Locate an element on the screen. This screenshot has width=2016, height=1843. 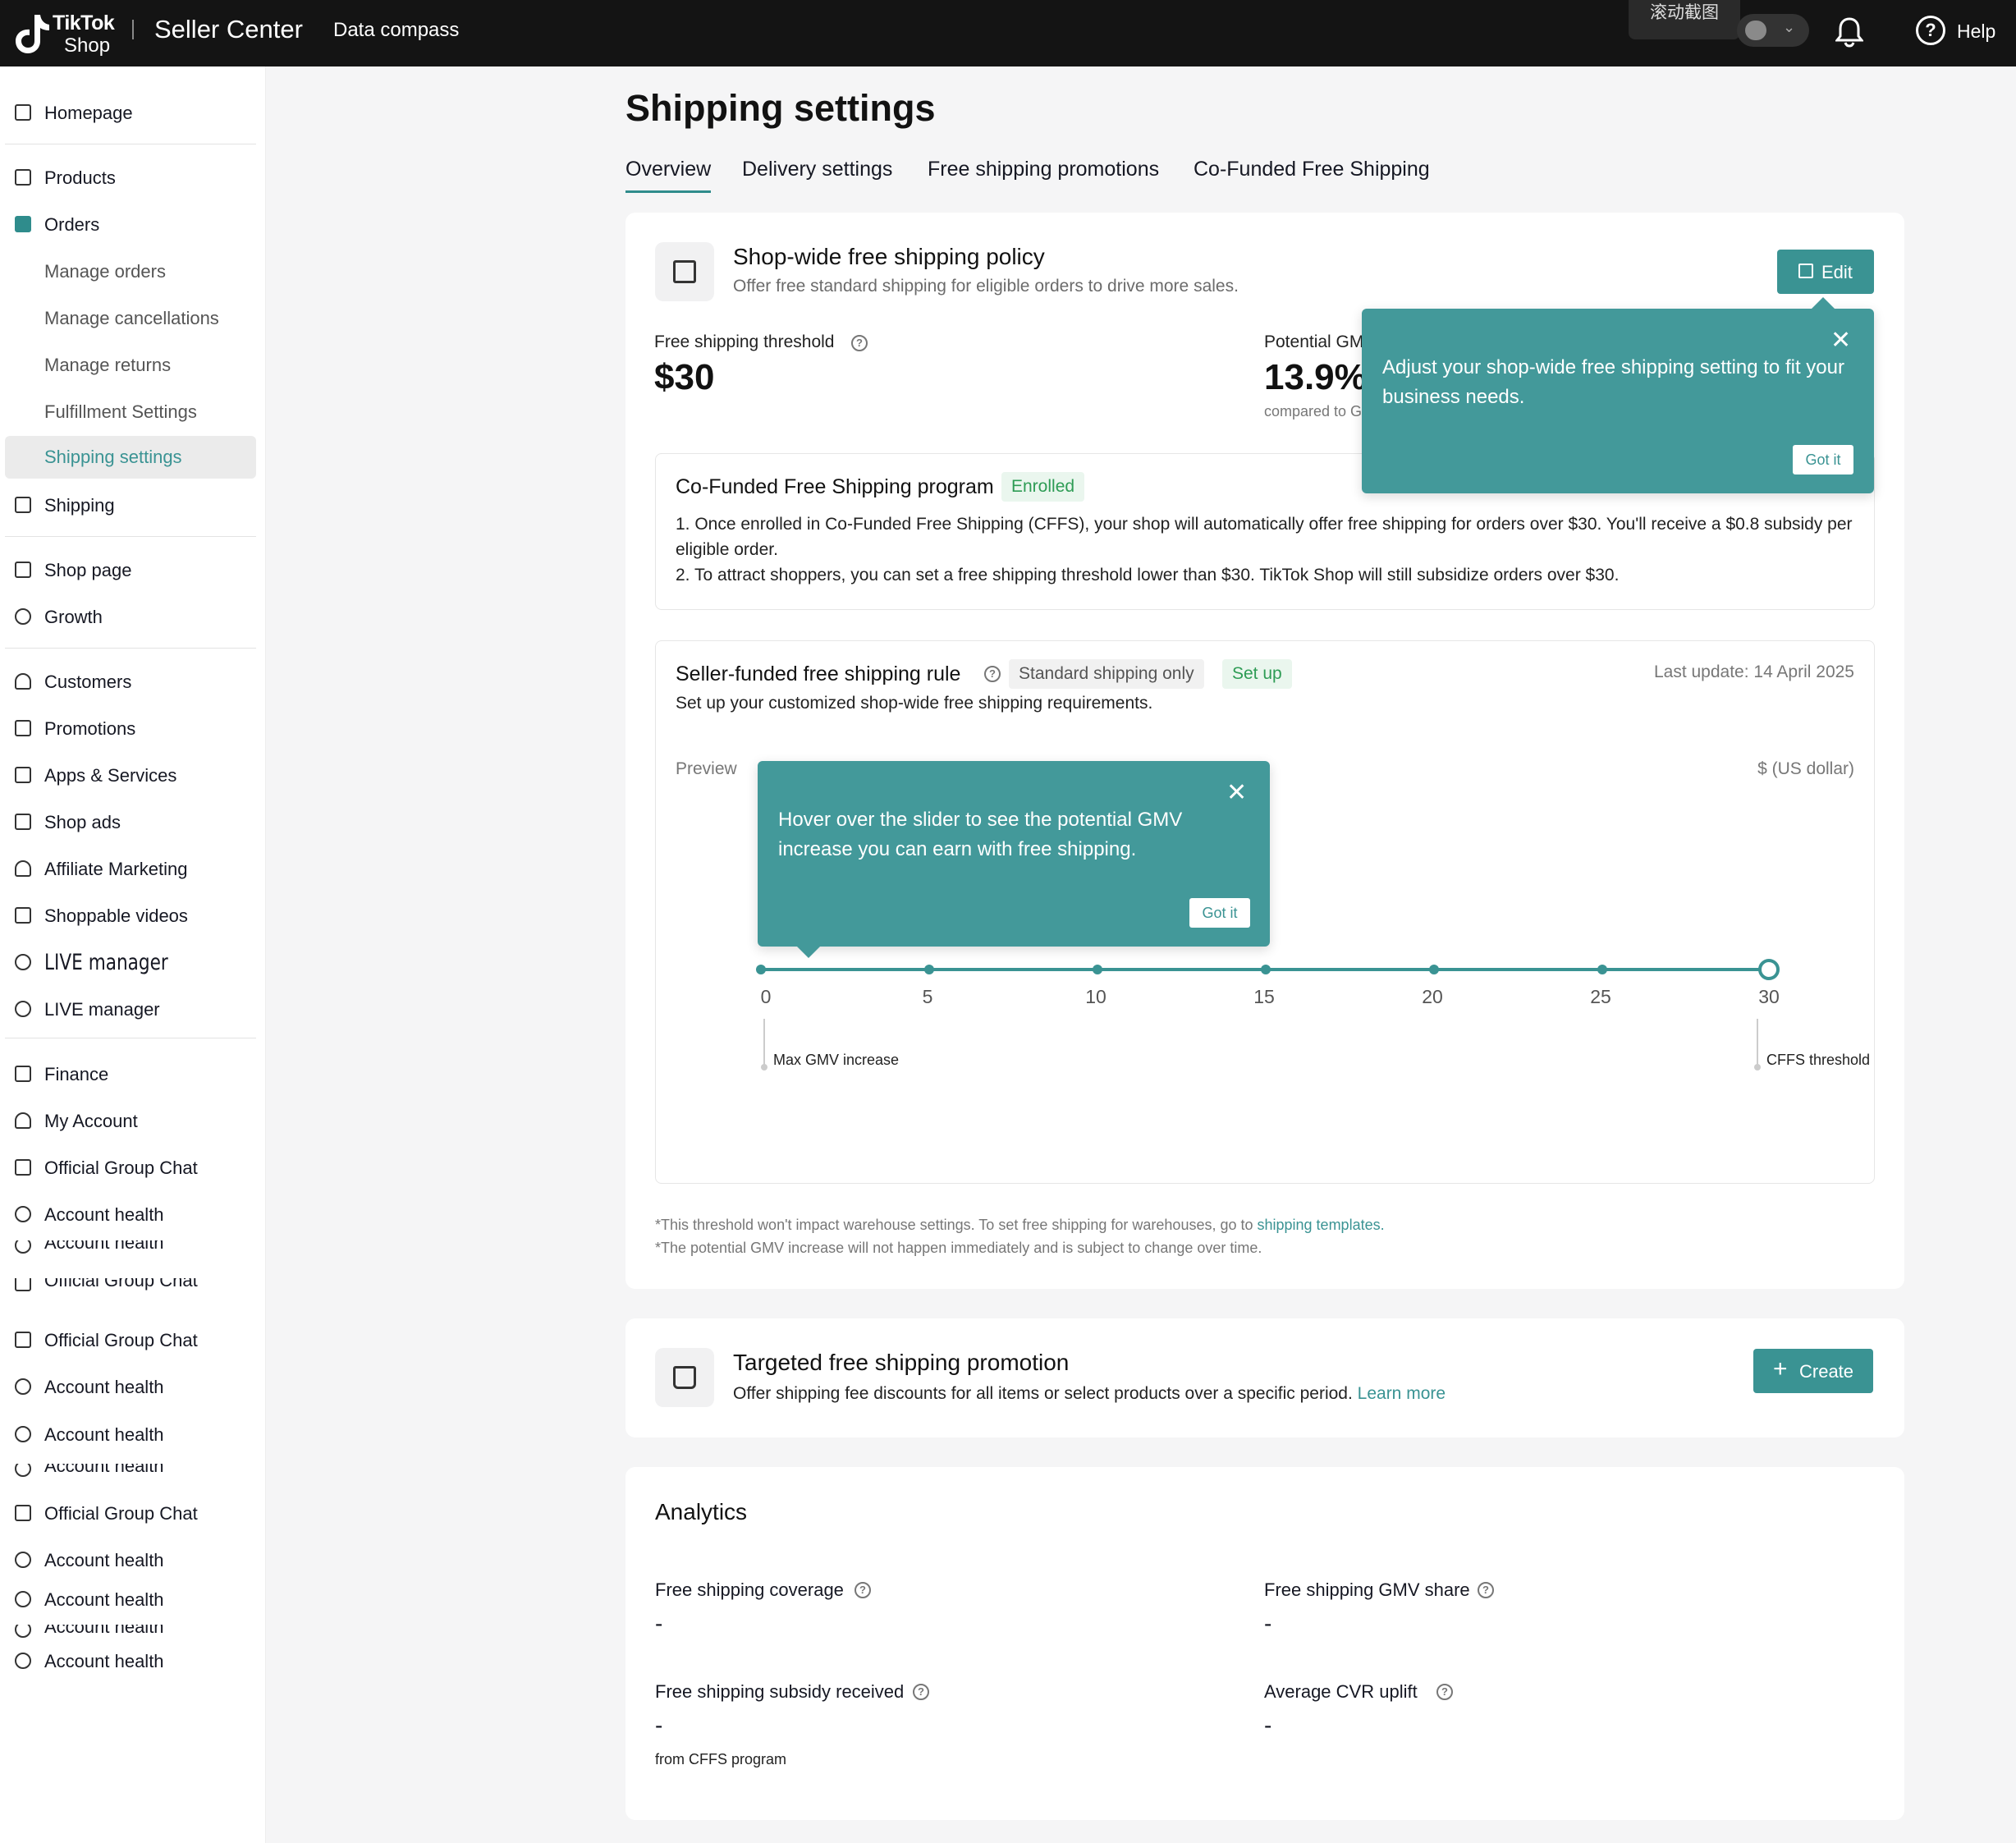
storefront-icon is located at coordinates (684, 271).